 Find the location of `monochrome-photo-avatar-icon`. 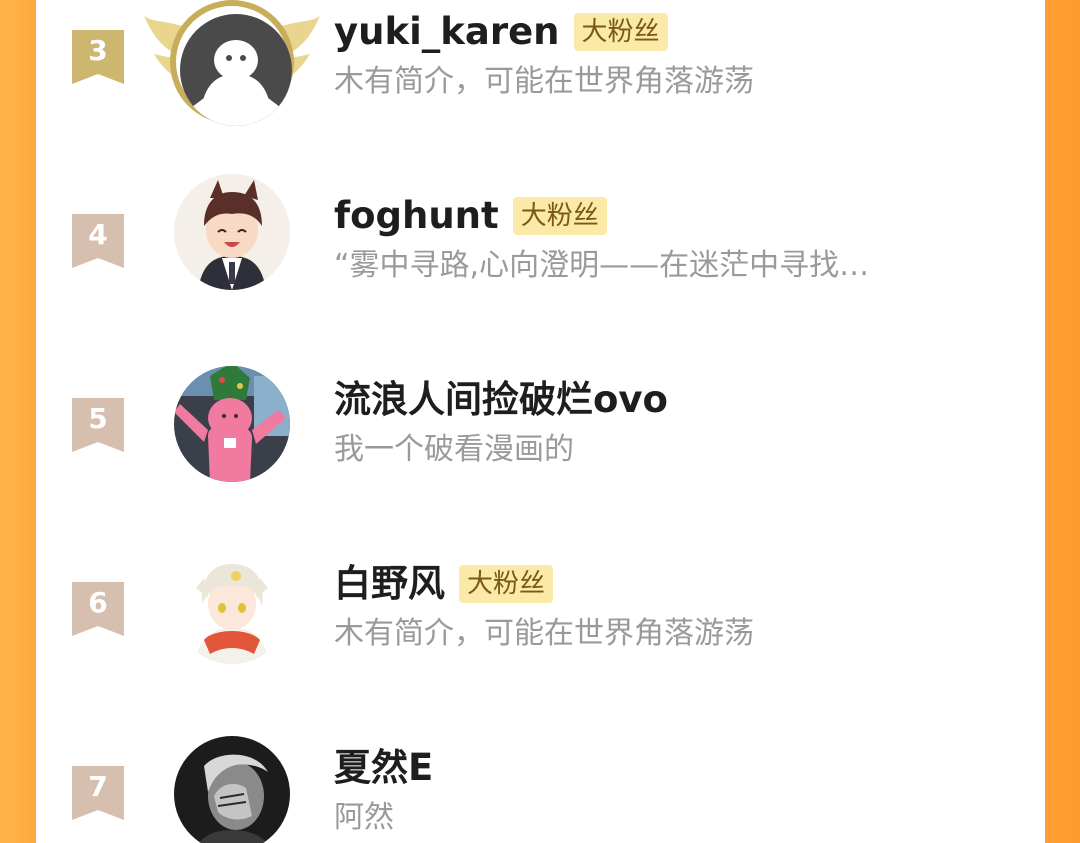

monochrome-photo-avatar-icon is located at coordinates (232, 789).